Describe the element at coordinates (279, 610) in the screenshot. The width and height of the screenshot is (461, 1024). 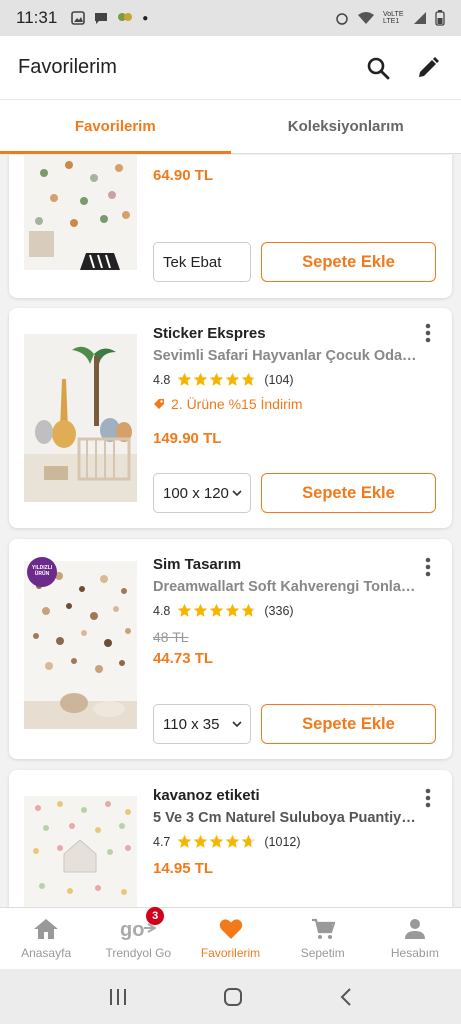
I see `review-count: (336)` at that location.